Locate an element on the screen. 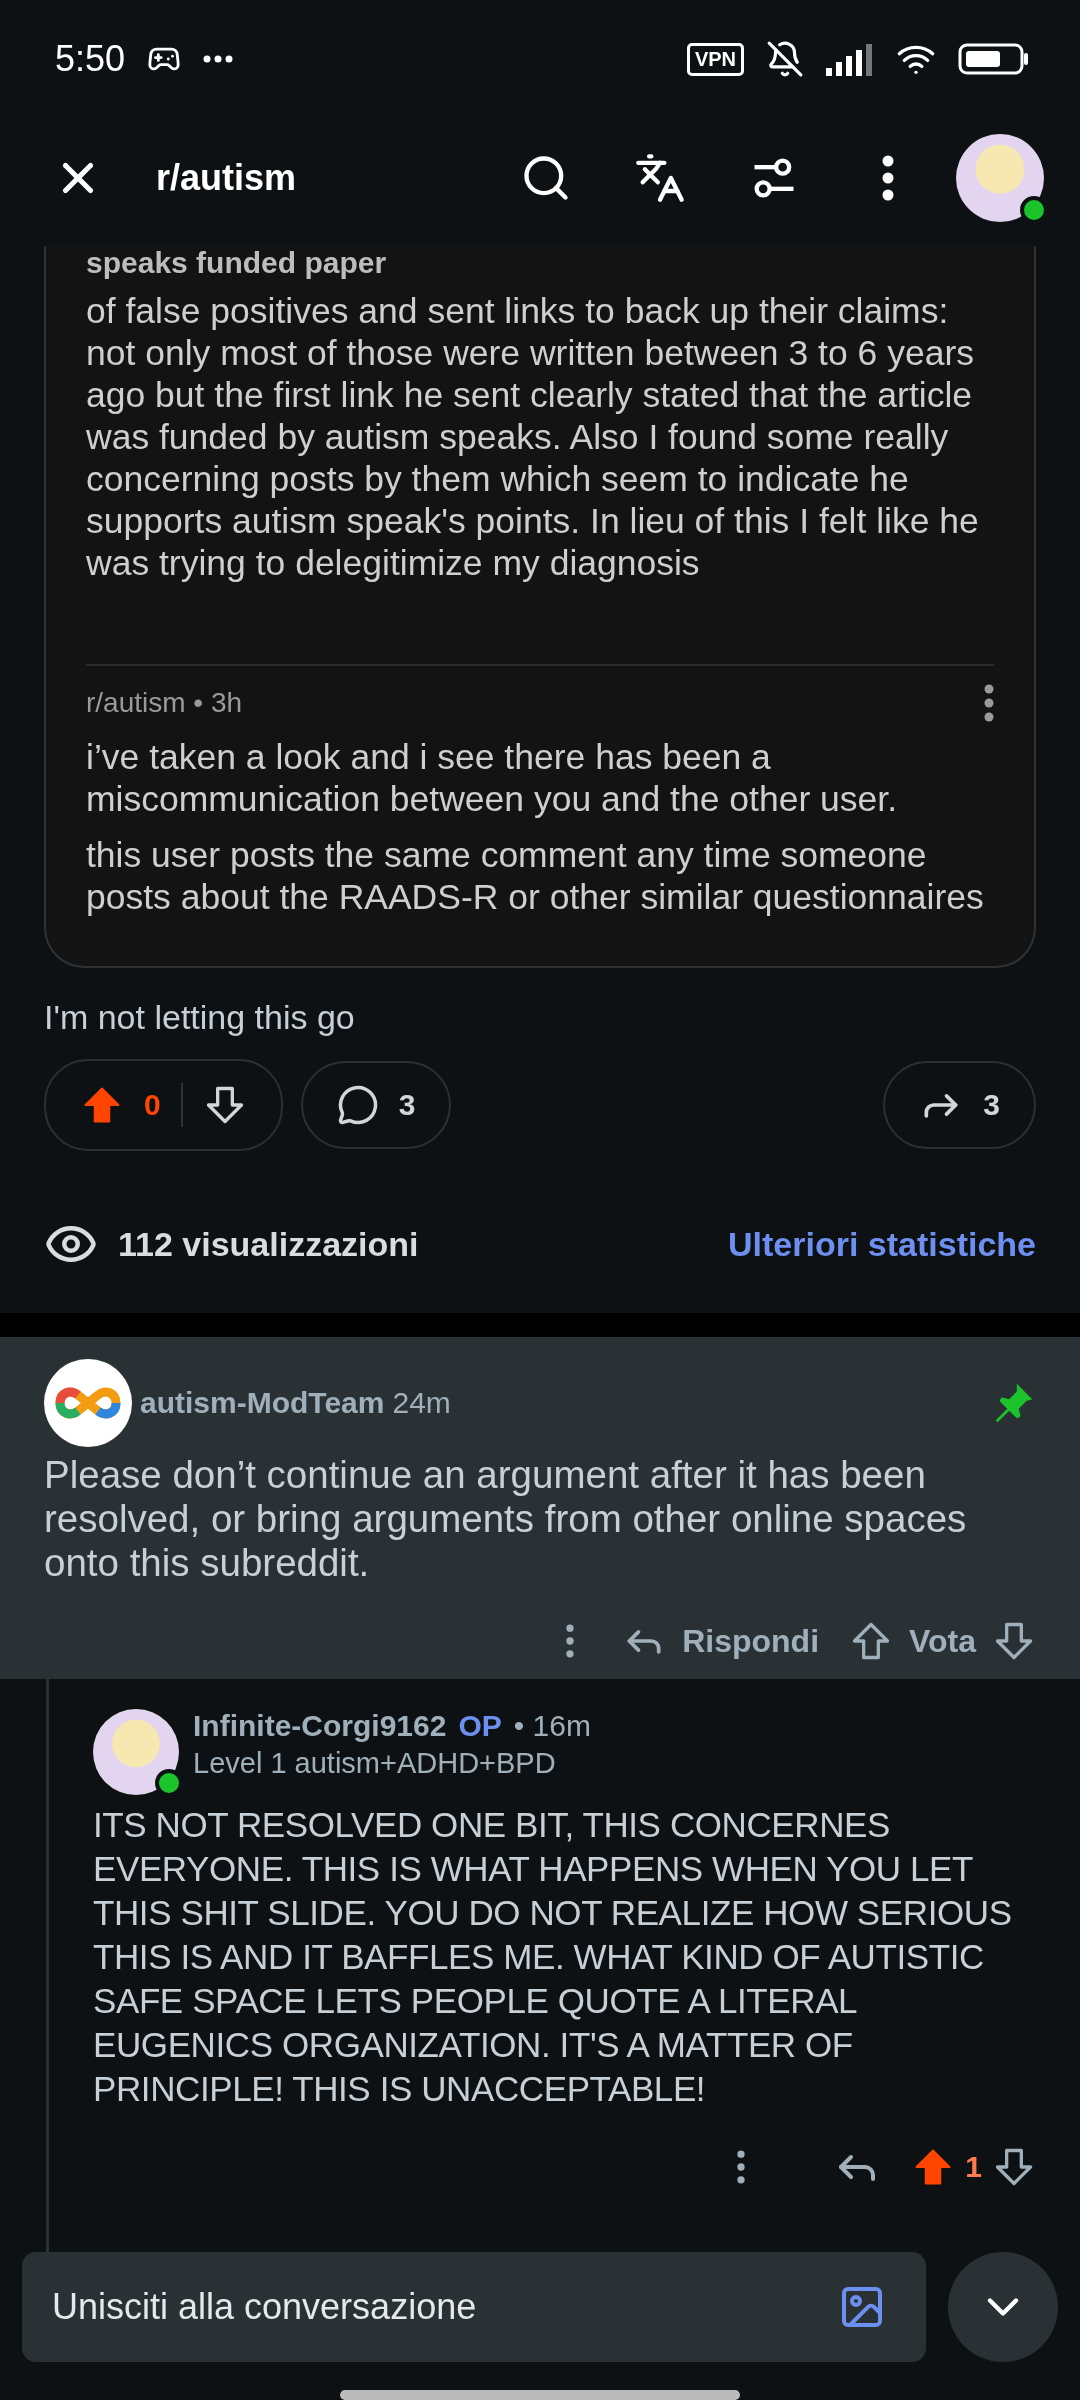 The height and width of the screenshot is (2400, 1080). comment-input: Unisciti alla conversazione is located at coordinates (444, 2307).